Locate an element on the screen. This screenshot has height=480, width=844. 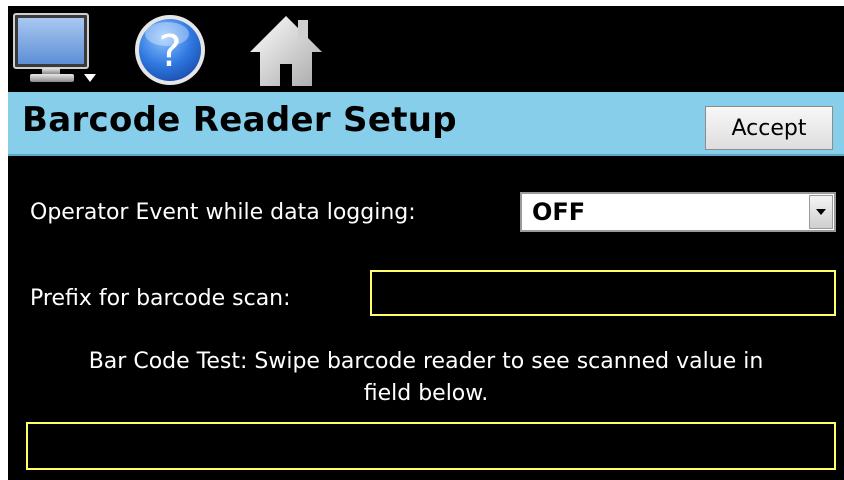
operator-event-select: OFF is located at coordinates (678, 212).